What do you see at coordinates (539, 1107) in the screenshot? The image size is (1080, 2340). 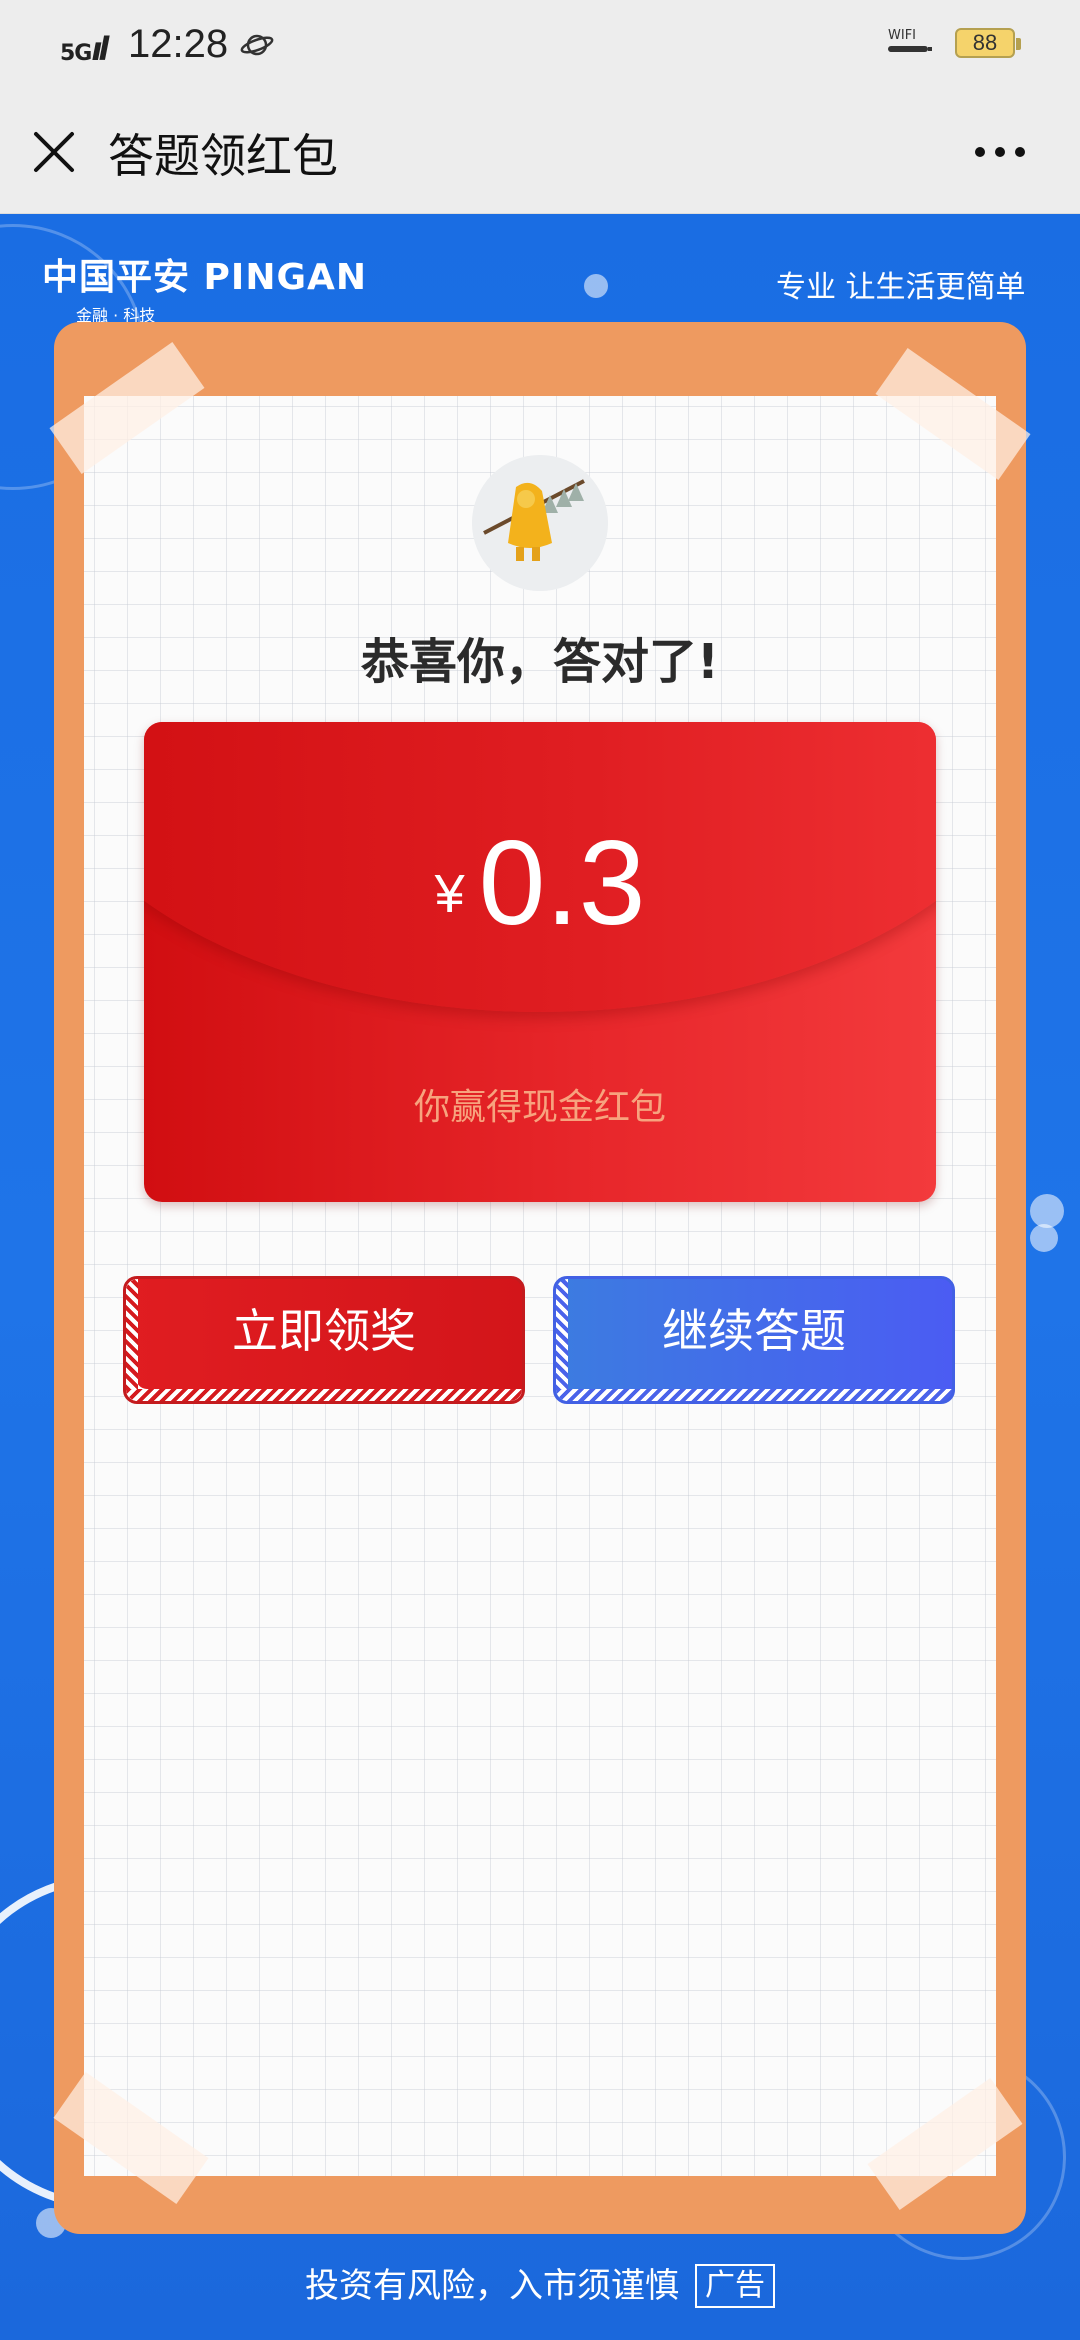 I see `envelope-caption: 你赢得现金红包` at bounding box center [539, 1107].